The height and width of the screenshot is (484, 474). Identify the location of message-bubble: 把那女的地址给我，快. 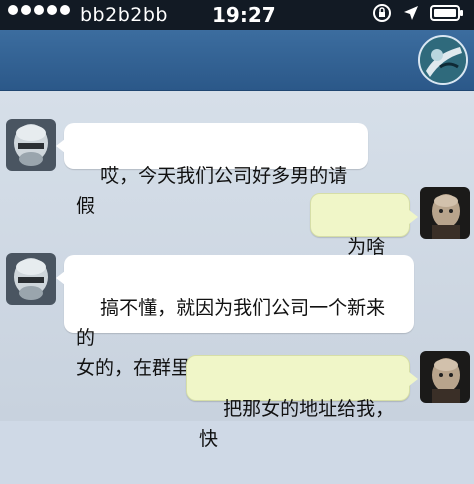
(302, 402).